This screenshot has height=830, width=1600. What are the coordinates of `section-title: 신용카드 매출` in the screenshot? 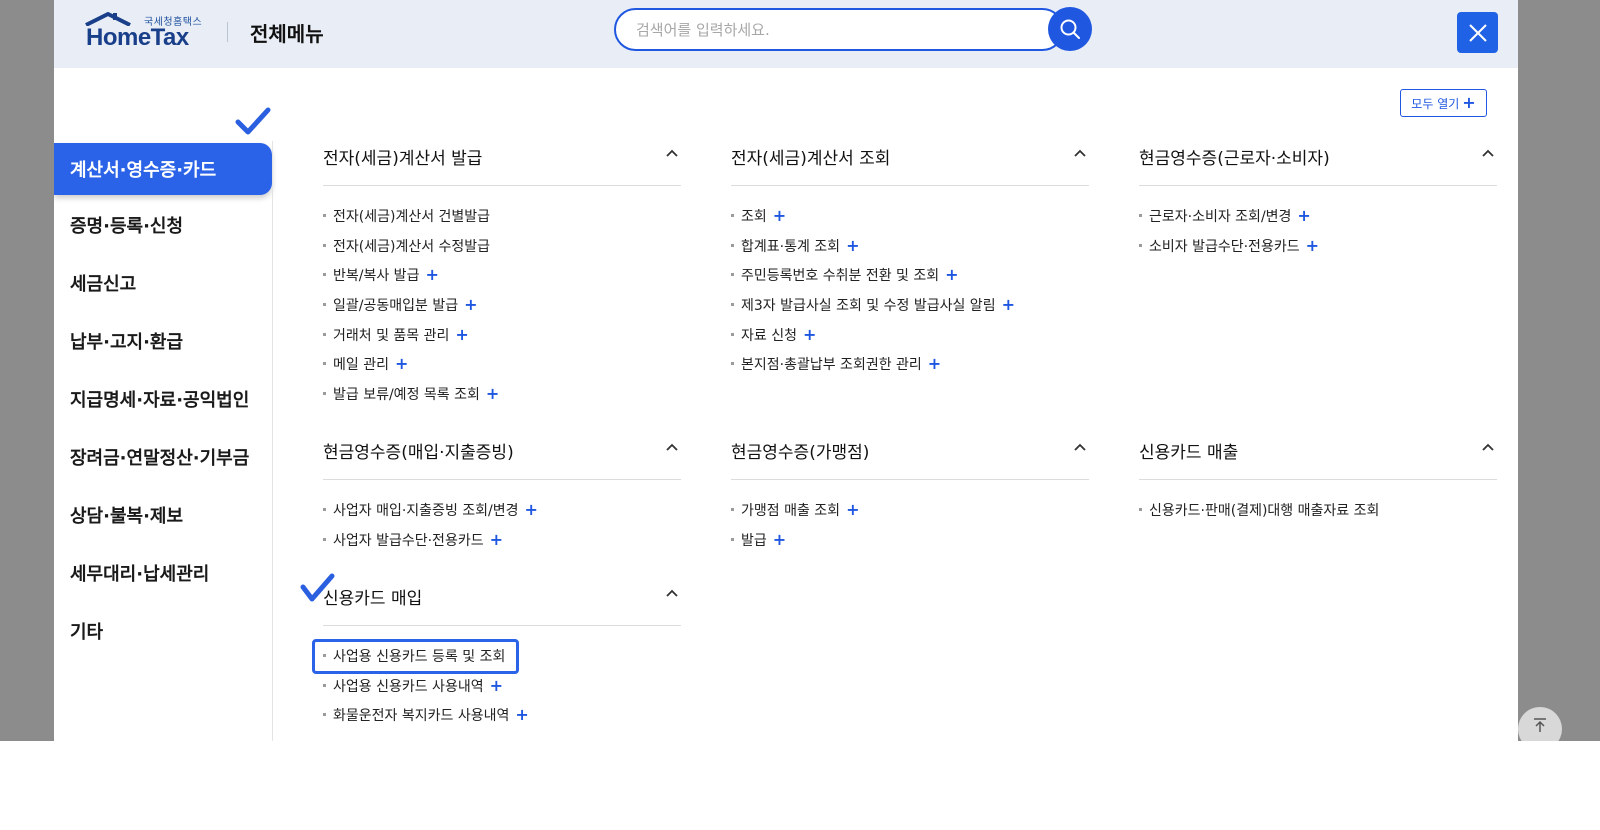 It's located at (1189, 453).